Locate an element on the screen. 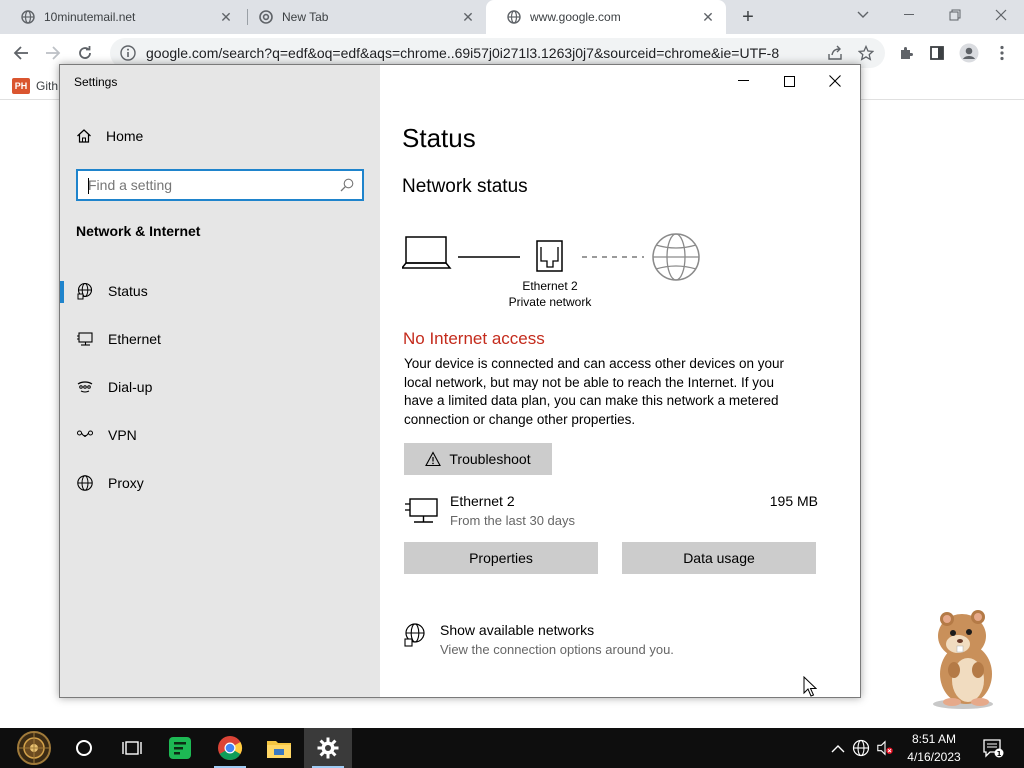 The width and height of the screenshot is (1024, 768). ethernet-port-icon is located at coordinates (549, 256).